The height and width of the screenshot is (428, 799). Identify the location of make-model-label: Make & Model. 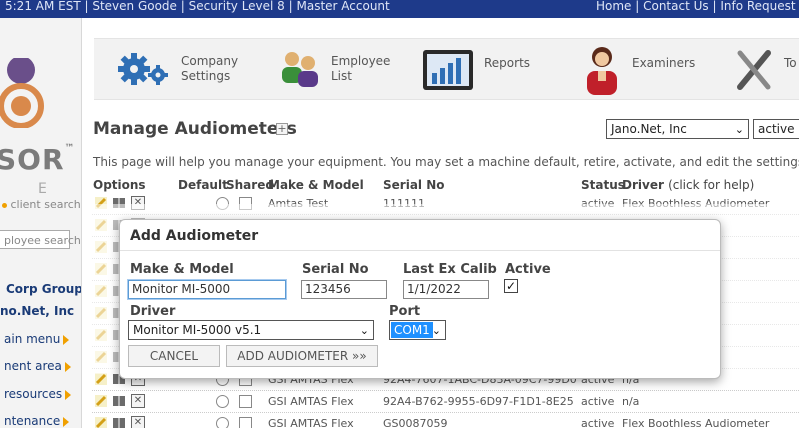
(182, 269).